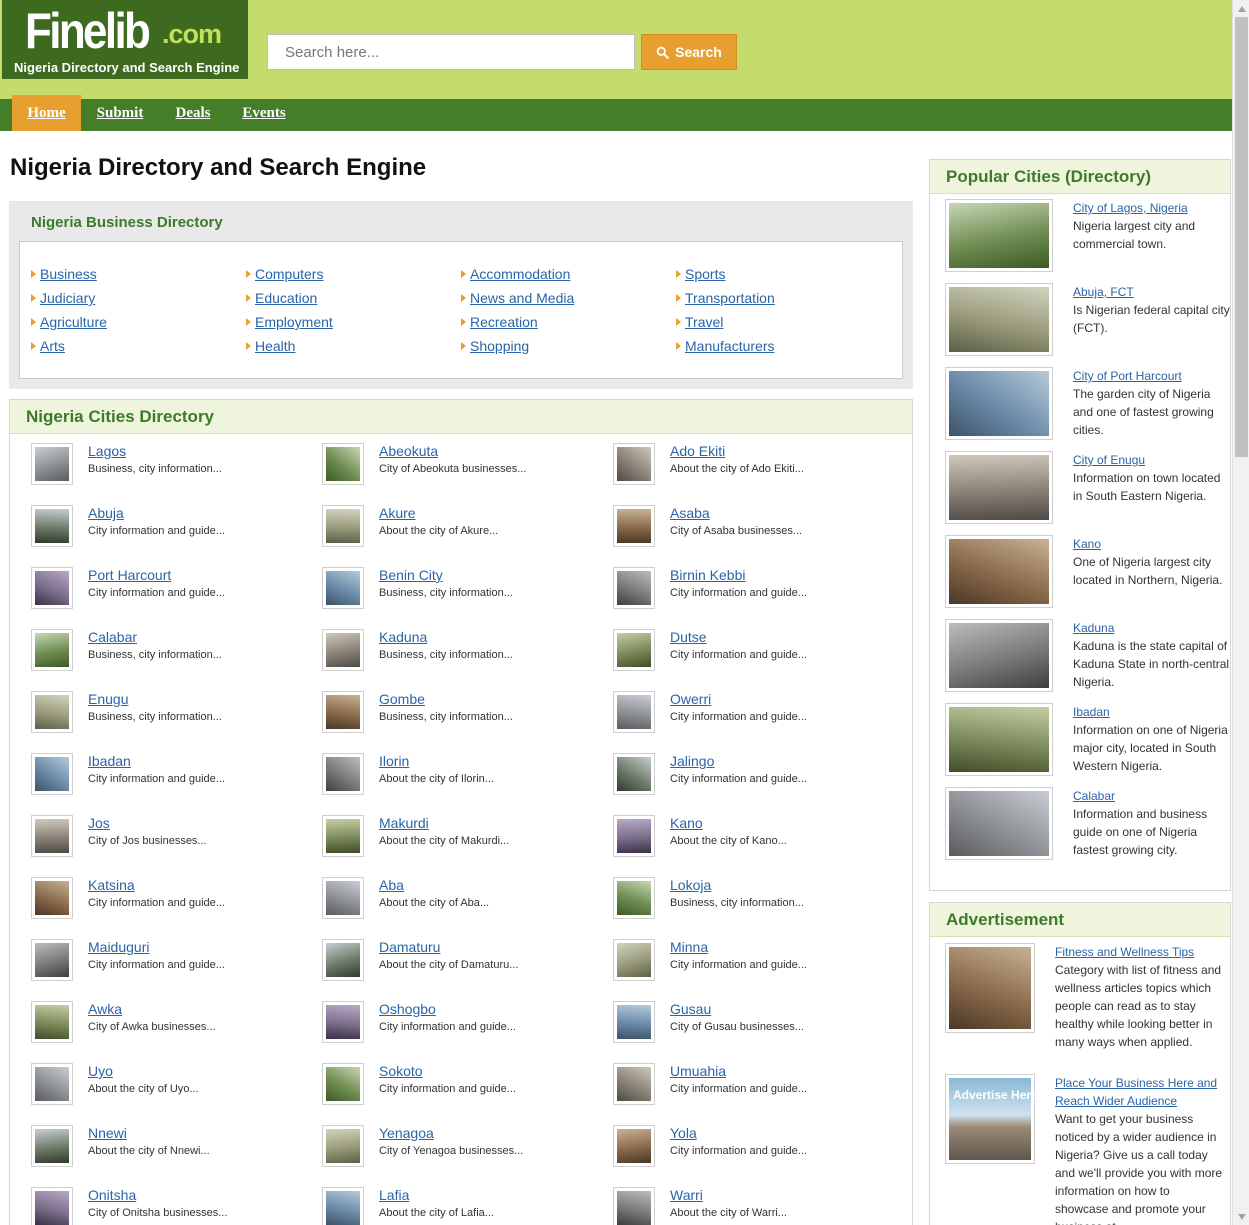 The height and width of the screenshot is (1225, 1249). I want to click on popular-city-link: Calabar, so click(1153, 796).